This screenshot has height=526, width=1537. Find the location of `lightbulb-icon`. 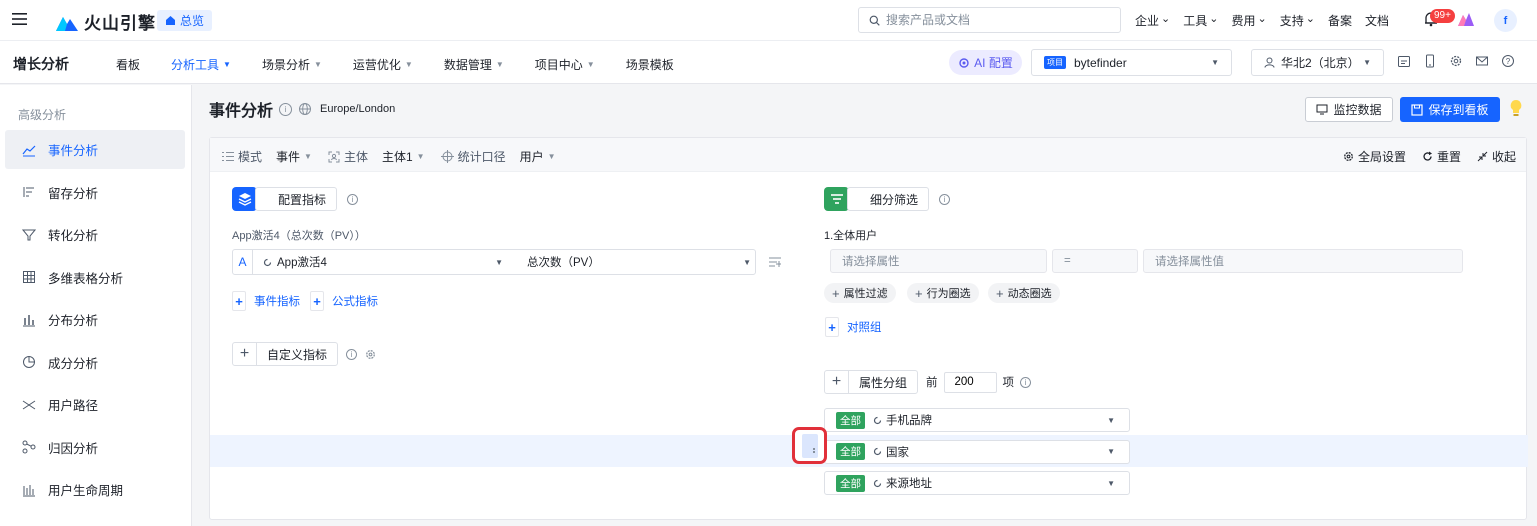

lightbulb-icon is located at coordinates (1516, 108).